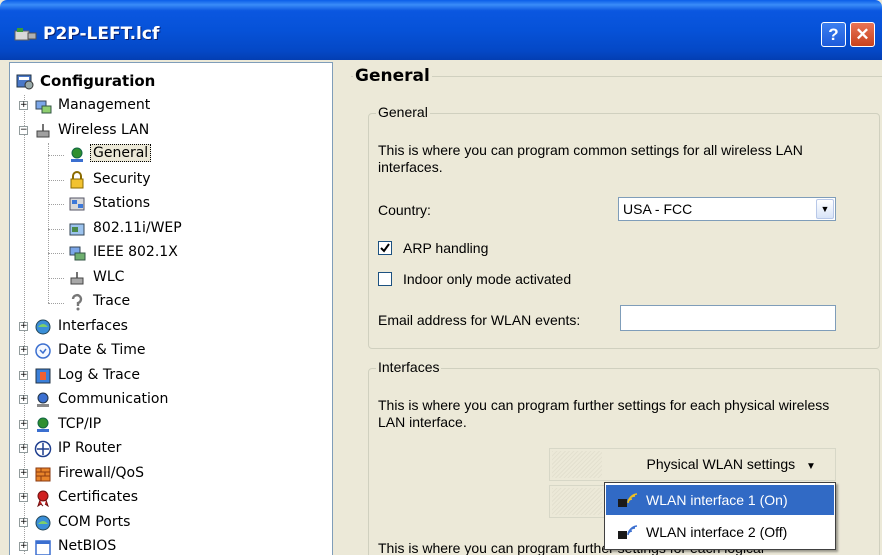 This screenshot has width=882, height=555. Describe the element at coordinates (404, 210) in the screenshot. I see `country-label: Country:` at that location.